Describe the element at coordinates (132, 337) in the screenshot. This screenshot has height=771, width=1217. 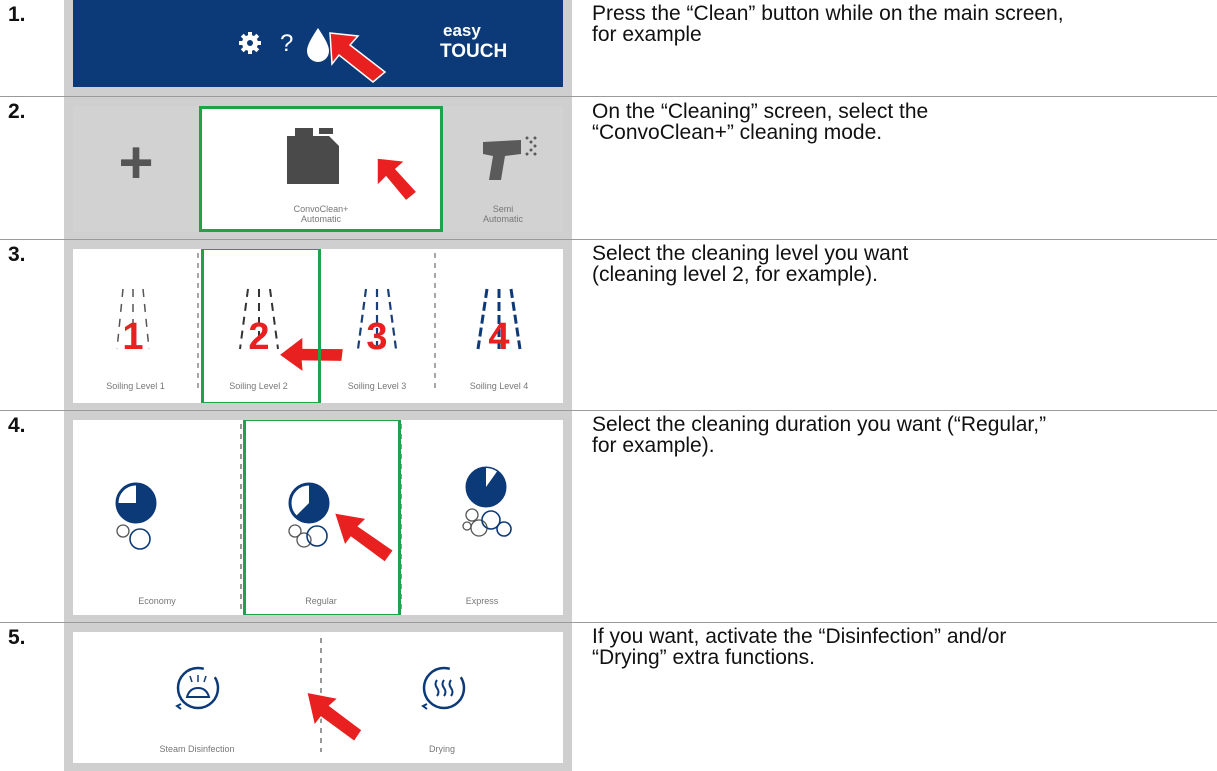
I see `level-digit: 1` at that location.